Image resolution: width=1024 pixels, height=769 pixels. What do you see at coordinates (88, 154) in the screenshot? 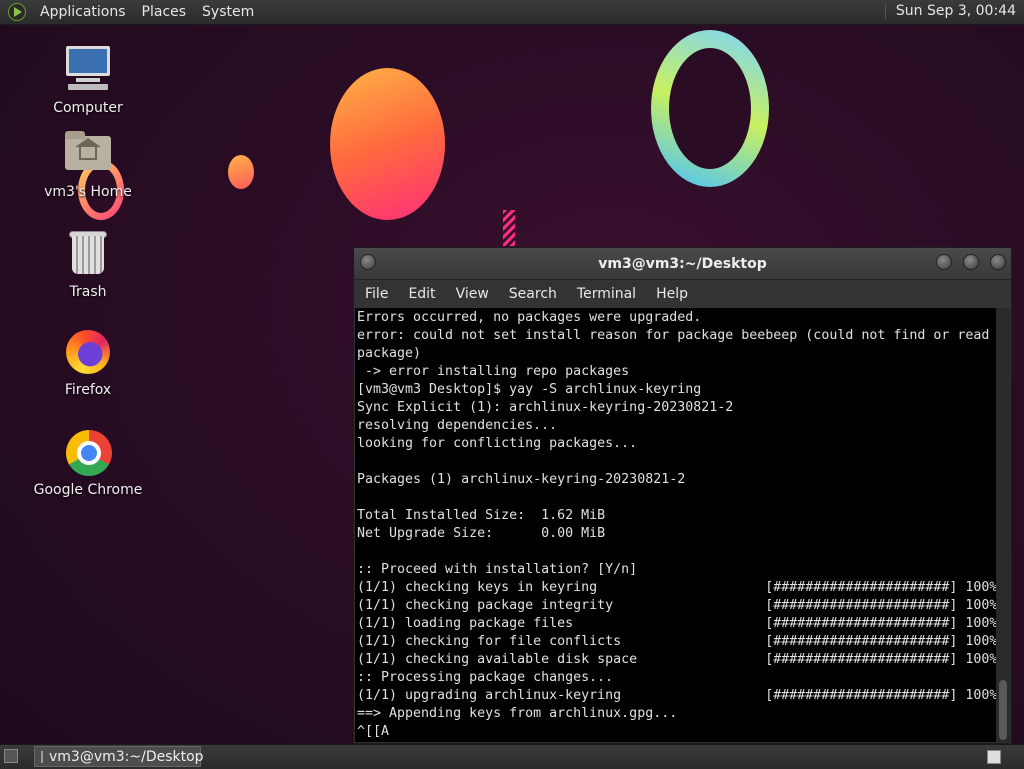
I see `home-folder-icon` at bounding box center [88, 154].